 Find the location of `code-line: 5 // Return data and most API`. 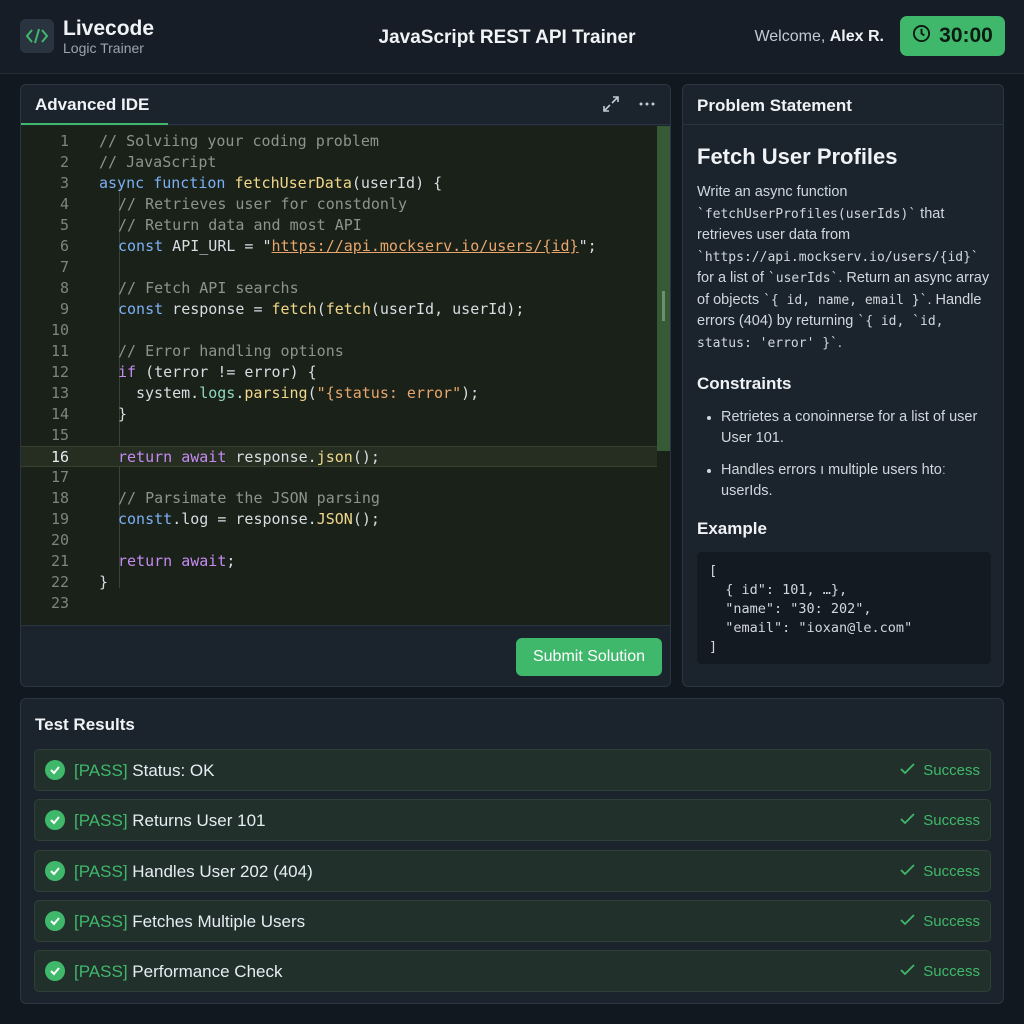

code-line: 5 // Return data and most API is located at coordinates (339, 225).